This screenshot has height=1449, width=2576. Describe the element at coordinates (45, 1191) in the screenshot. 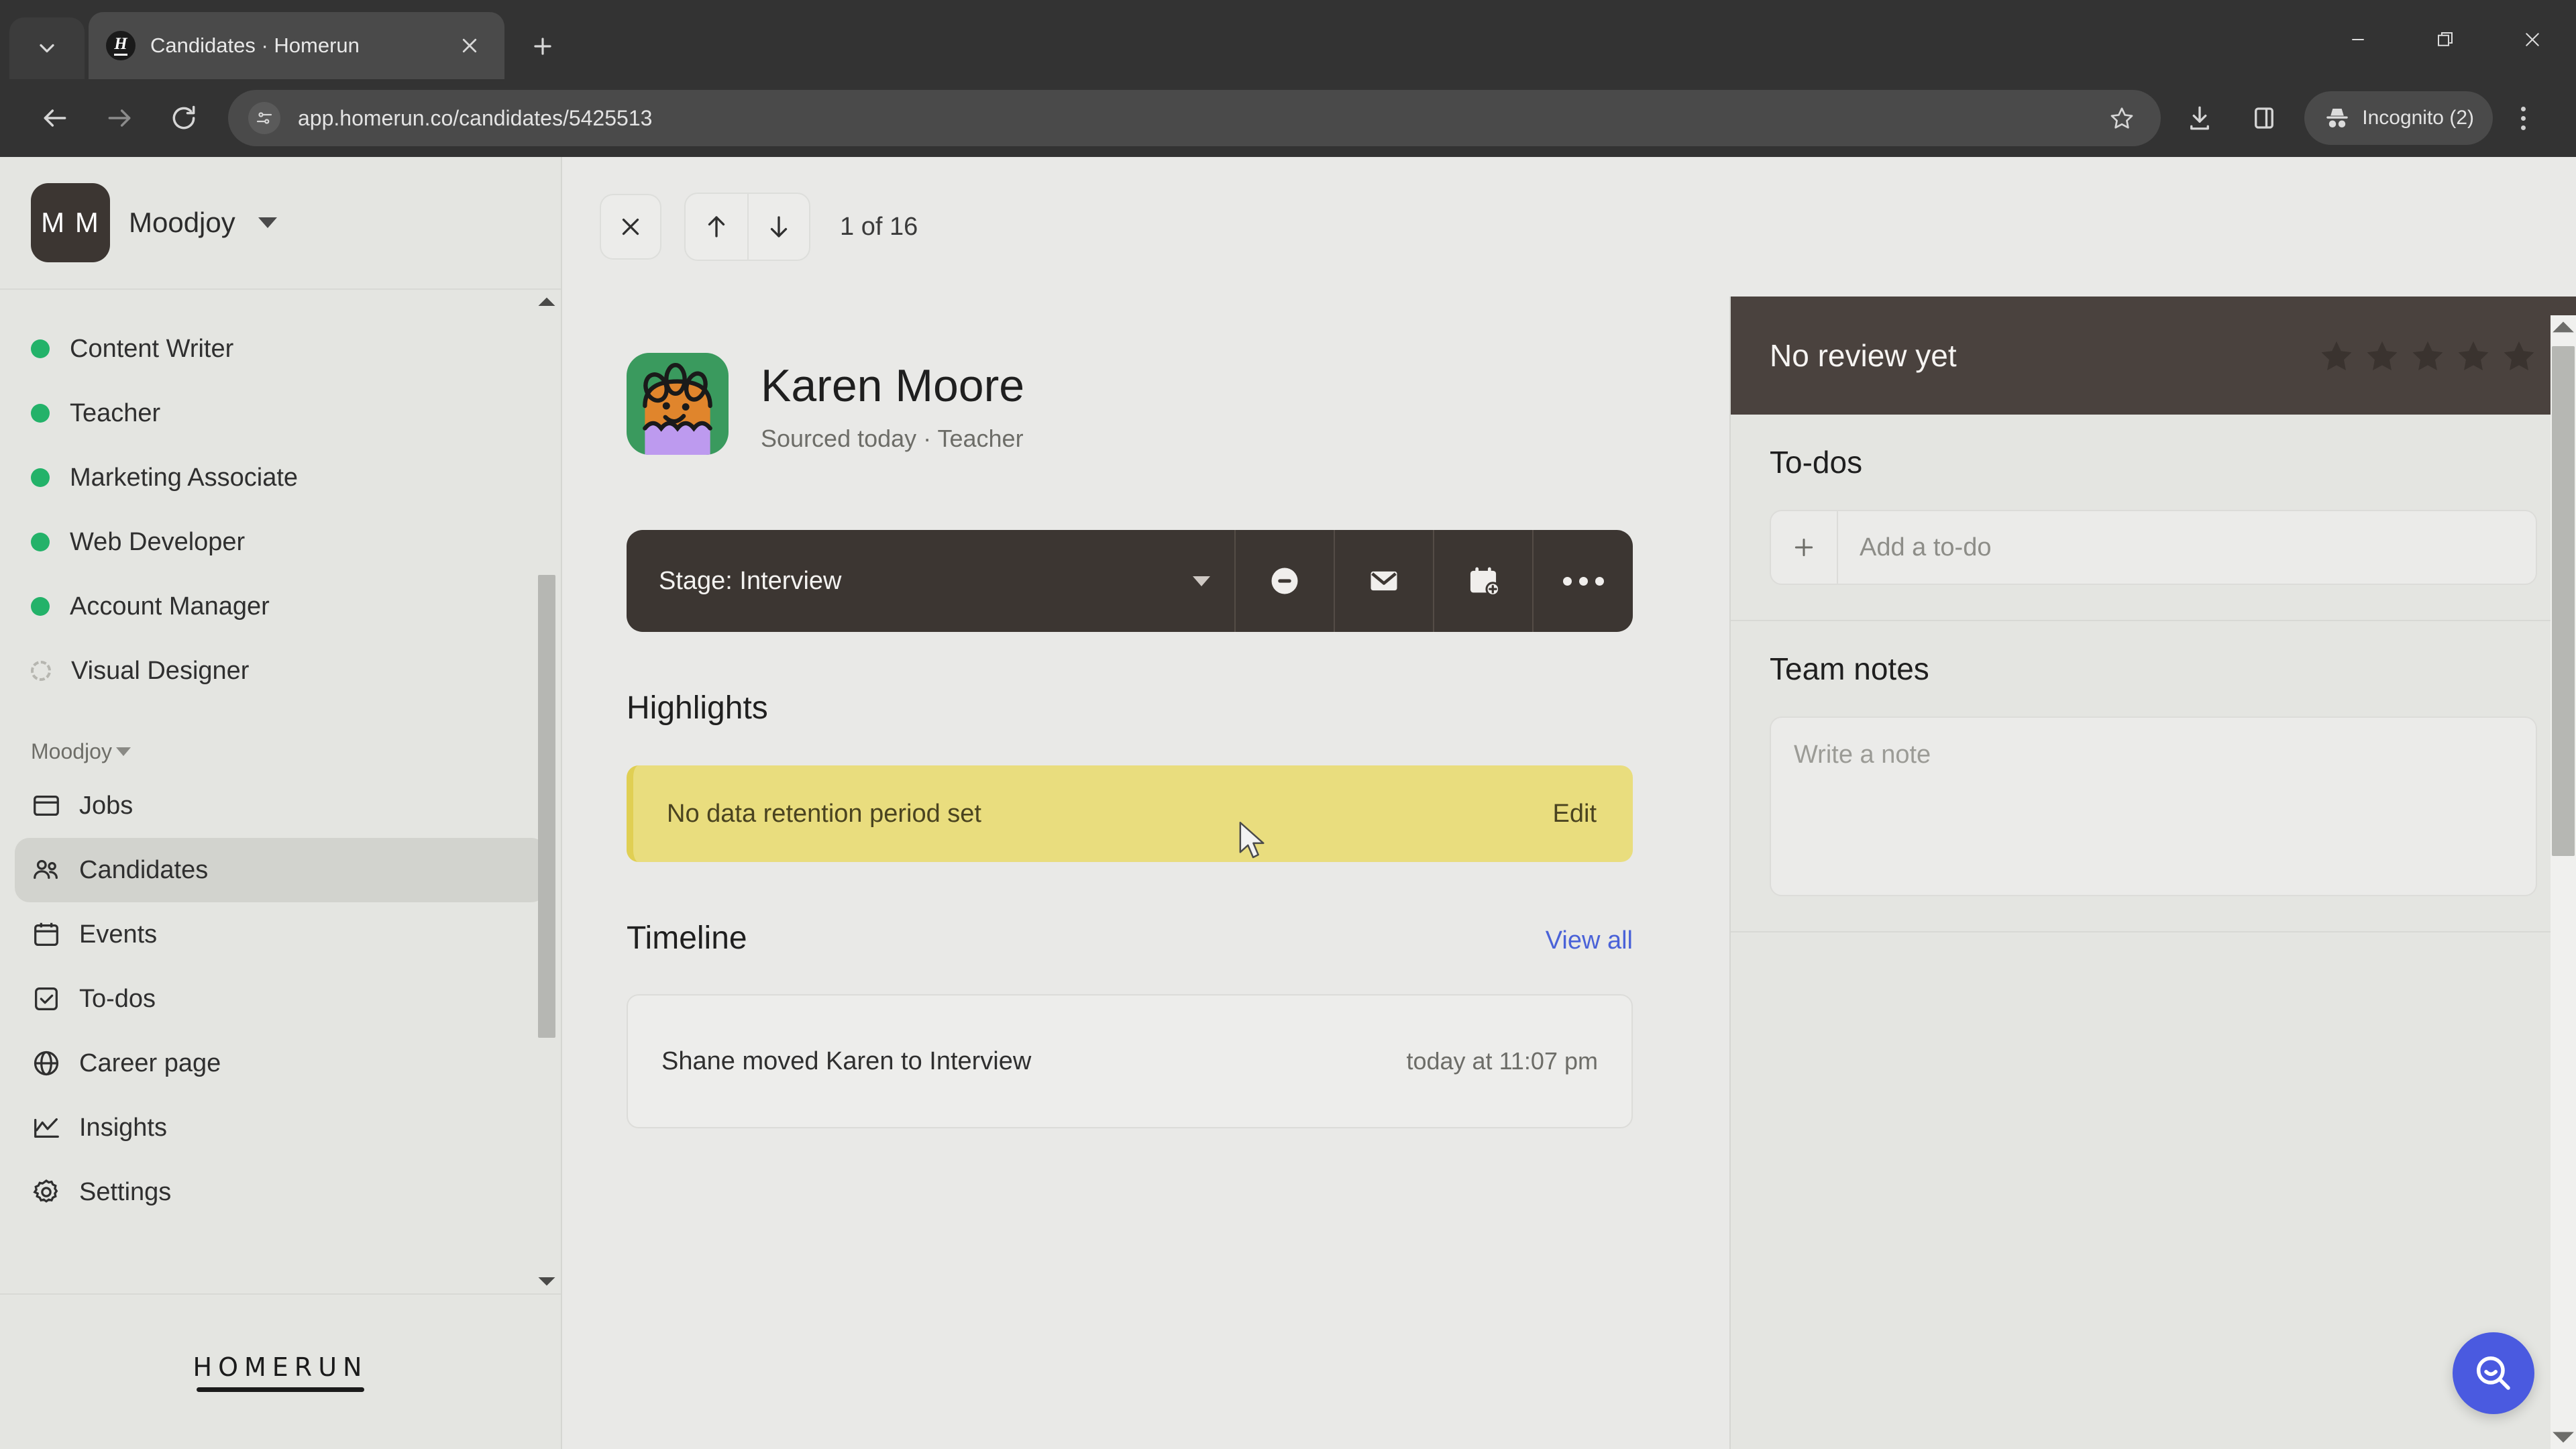

I see `gear-icon` at that location.